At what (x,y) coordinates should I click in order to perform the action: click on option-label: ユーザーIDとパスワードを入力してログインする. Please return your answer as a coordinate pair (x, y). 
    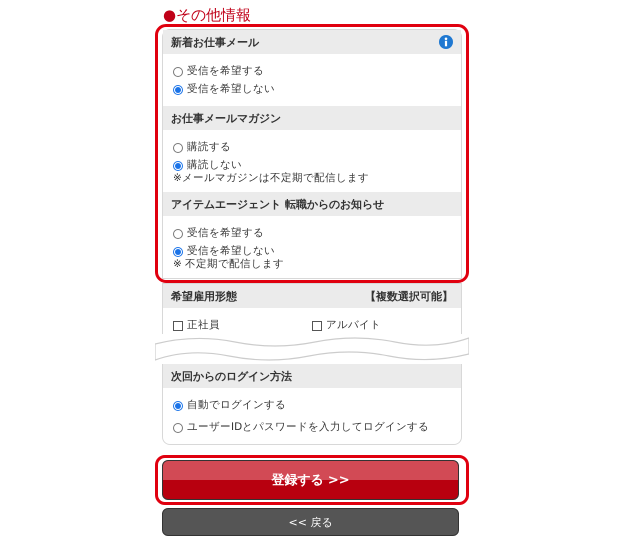
    Looking at the image, I should click on (308, 427).